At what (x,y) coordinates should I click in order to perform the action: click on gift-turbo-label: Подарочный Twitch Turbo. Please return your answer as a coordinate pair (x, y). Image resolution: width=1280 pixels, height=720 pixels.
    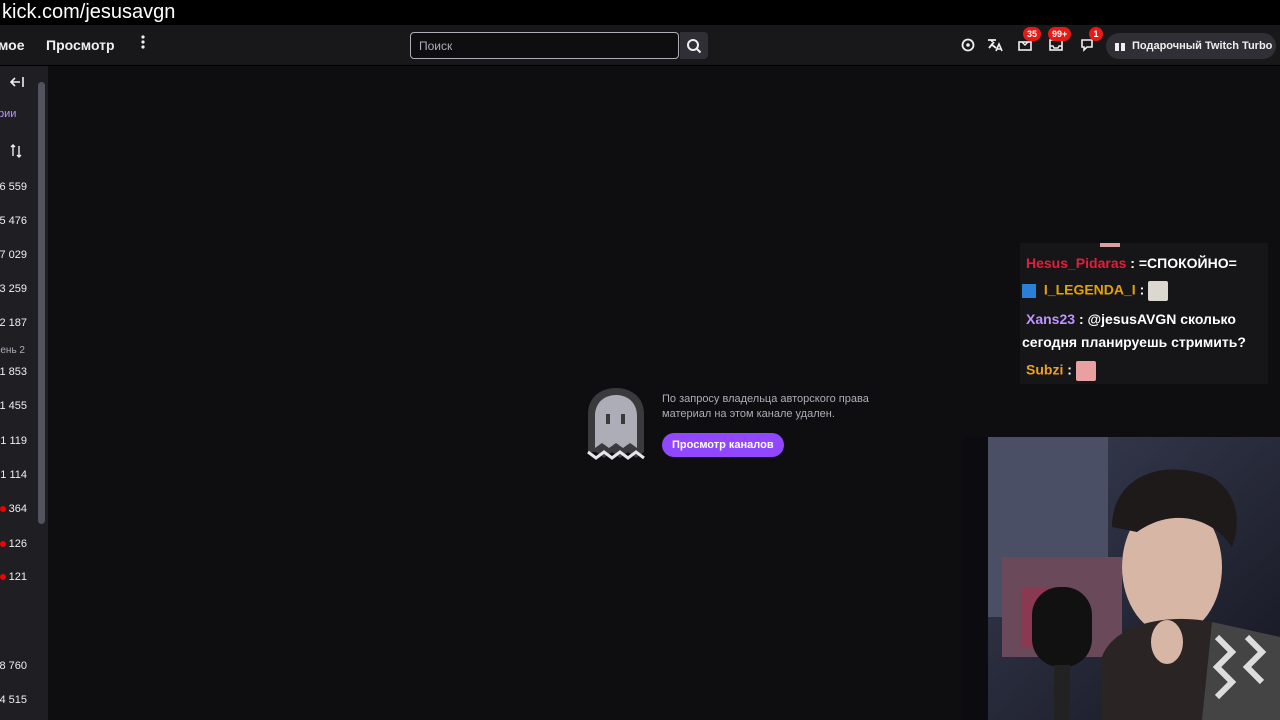
    Looking at the image, I should click on (1202, 46).